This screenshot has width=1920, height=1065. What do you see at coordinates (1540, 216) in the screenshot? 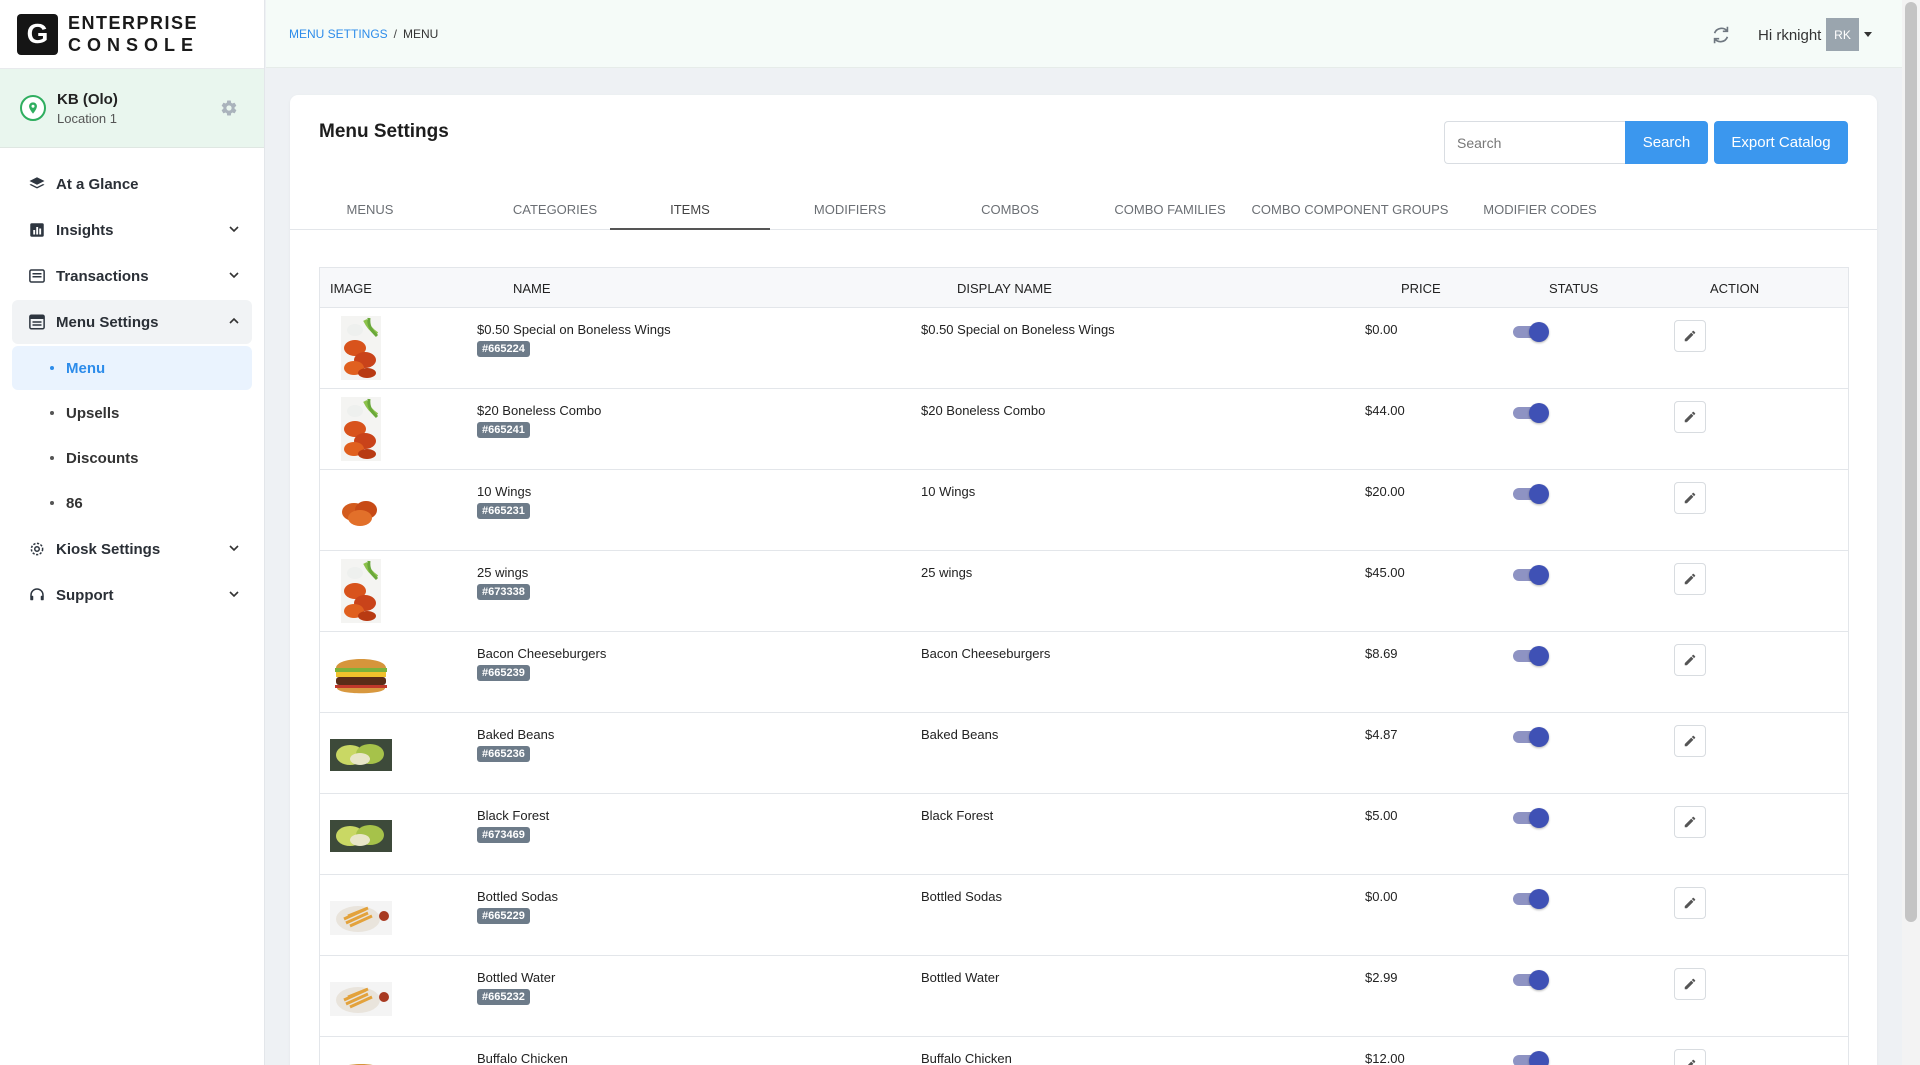
I see `tab-modifier-codes: MODIFIER CODES` at bounding box center [1540, 216].